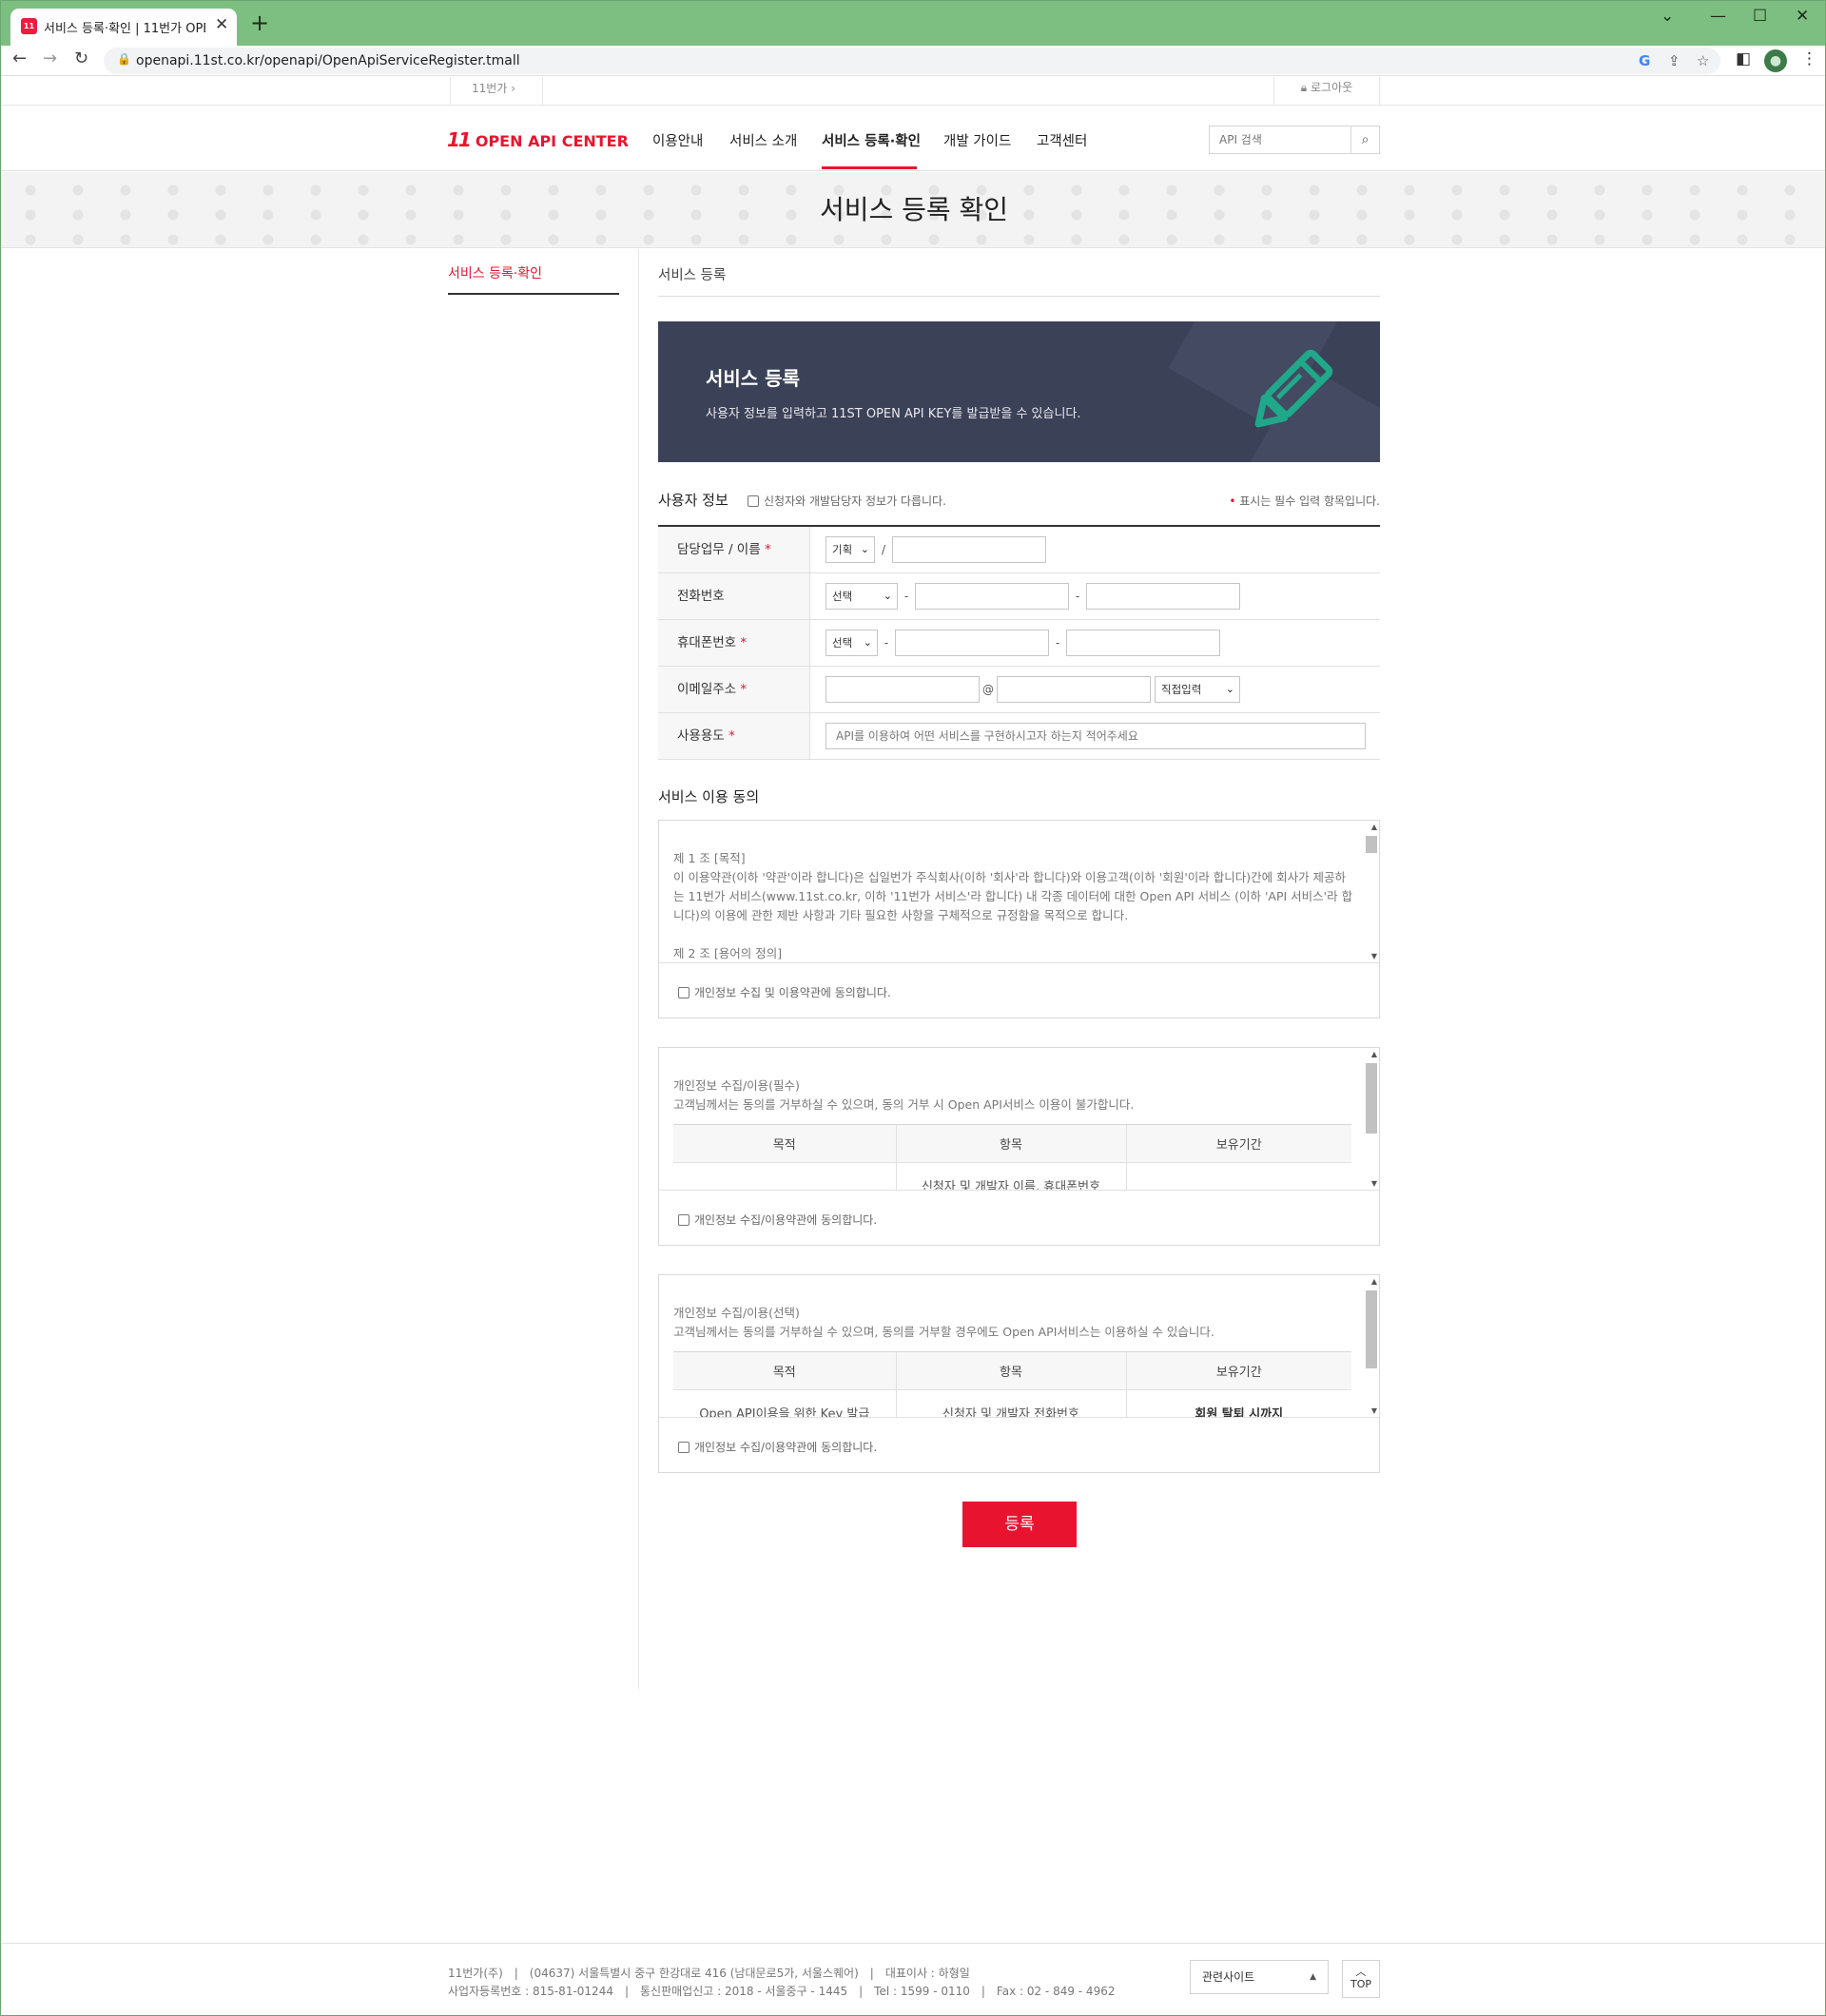 Image resolution: width=1826 pixels, height=2016 pixels. I want to click on back-icon: ←, so click(19, 58).